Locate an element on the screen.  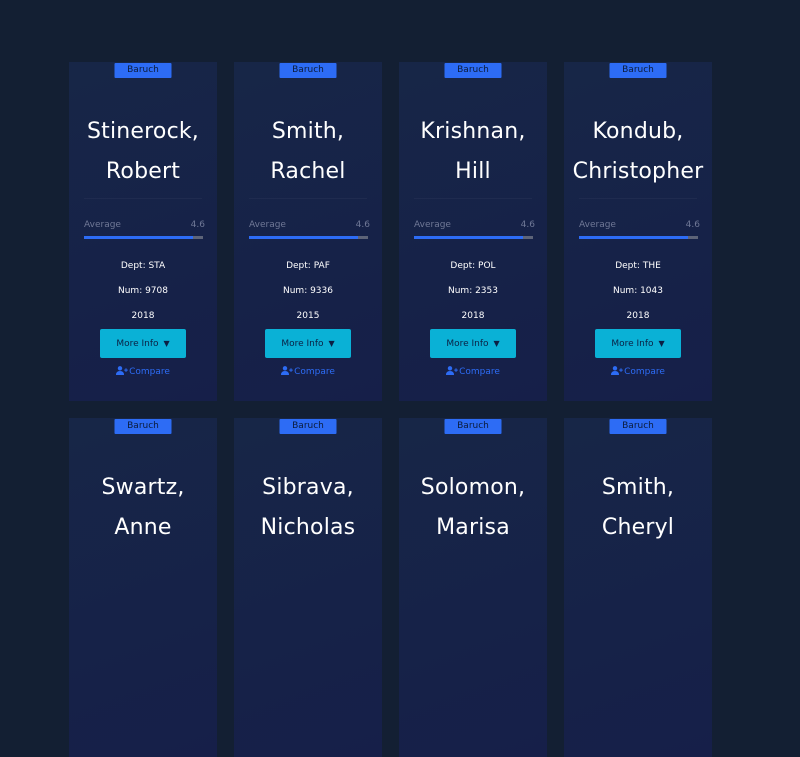
course-number: Num: 9708 is located at coordinates (142, 291).